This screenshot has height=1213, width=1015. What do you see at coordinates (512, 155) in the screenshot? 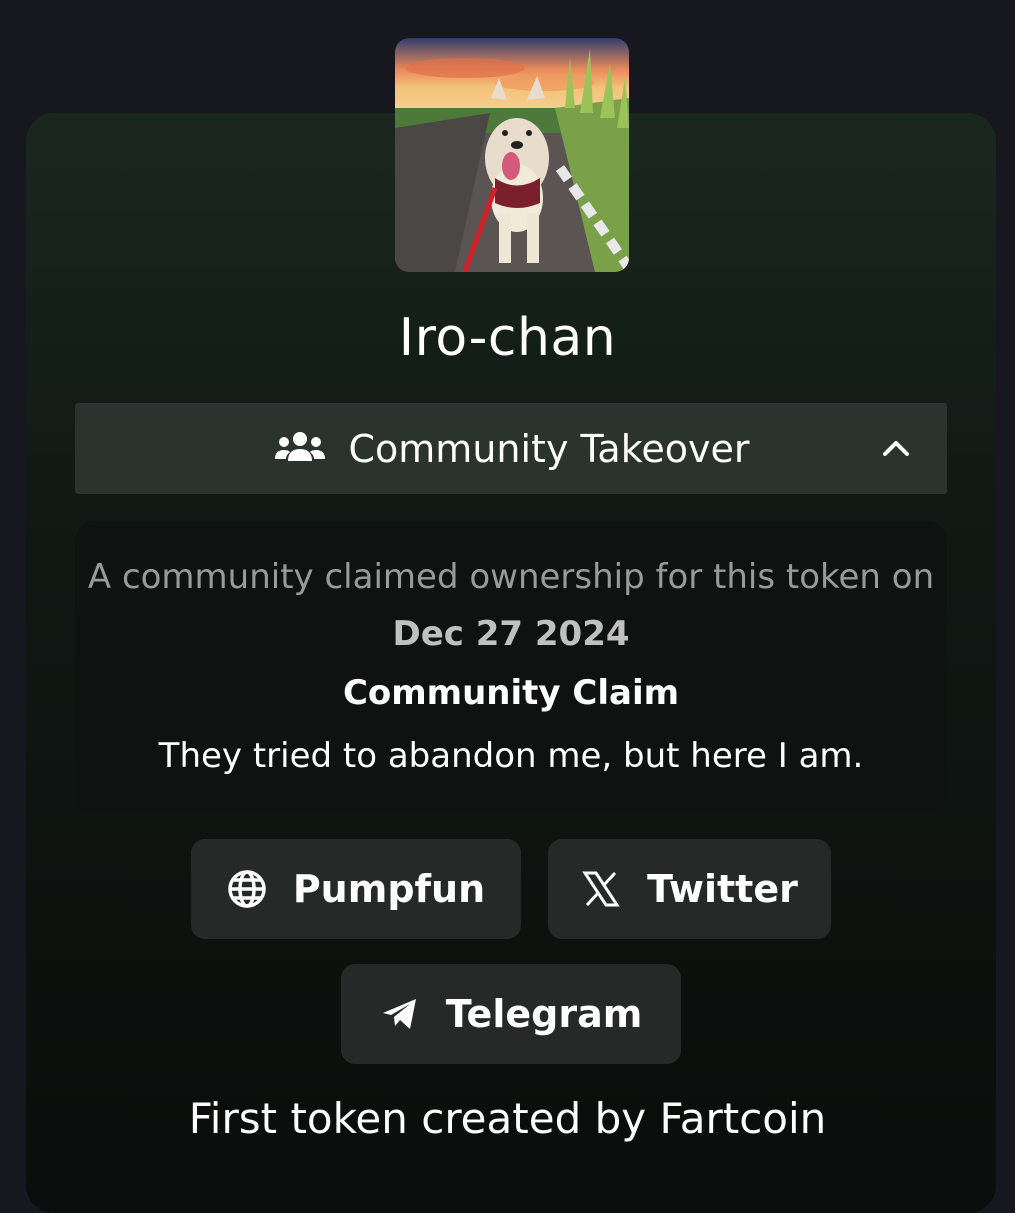
I see `token-avatar` at bounding box center [512, 155].